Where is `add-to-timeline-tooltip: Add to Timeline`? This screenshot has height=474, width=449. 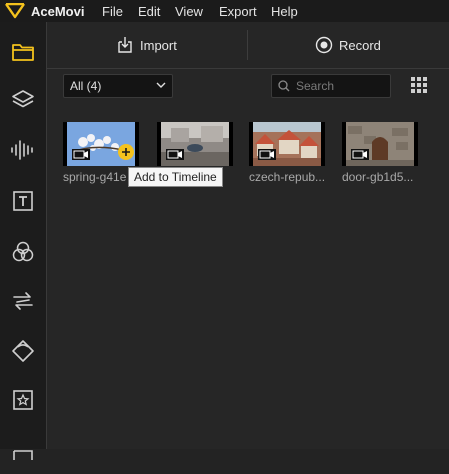
add-to-timeline-tooltip: Add to Timeline is located at coordinates (175, 177).